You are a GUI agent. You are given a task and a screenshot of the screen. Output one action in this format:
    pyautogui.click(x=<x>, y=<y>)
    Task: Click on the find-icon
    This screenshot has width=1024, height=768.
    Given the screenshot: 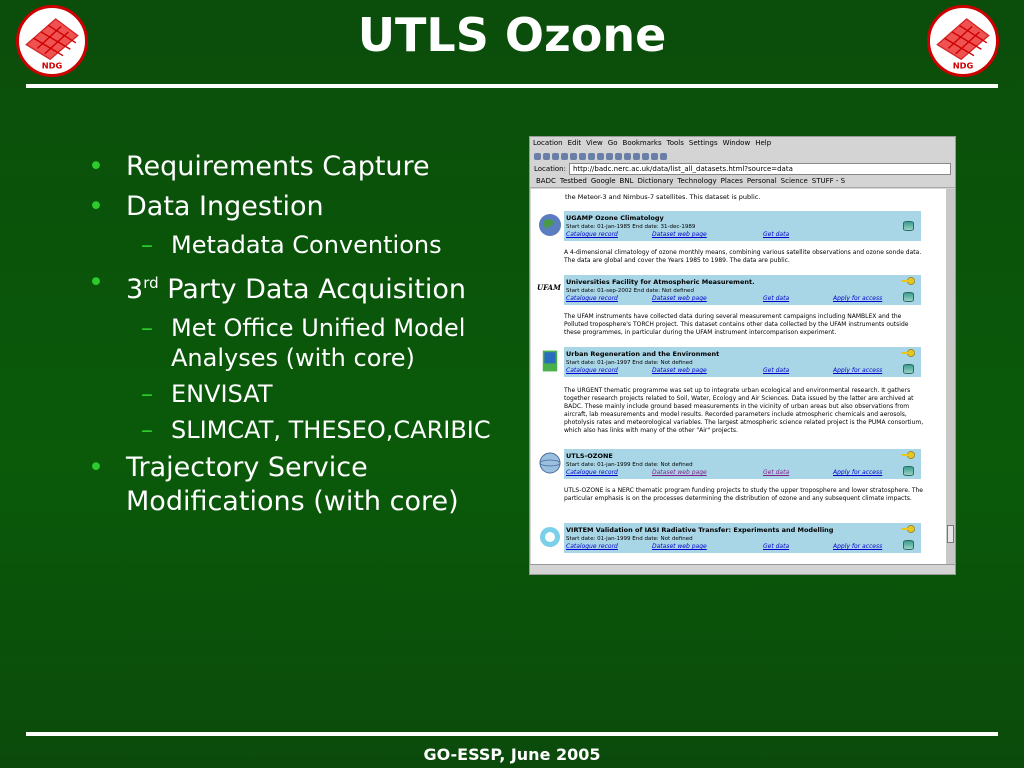 What is the action you would take?
    pyautogui.click(x=627, y=156)
    